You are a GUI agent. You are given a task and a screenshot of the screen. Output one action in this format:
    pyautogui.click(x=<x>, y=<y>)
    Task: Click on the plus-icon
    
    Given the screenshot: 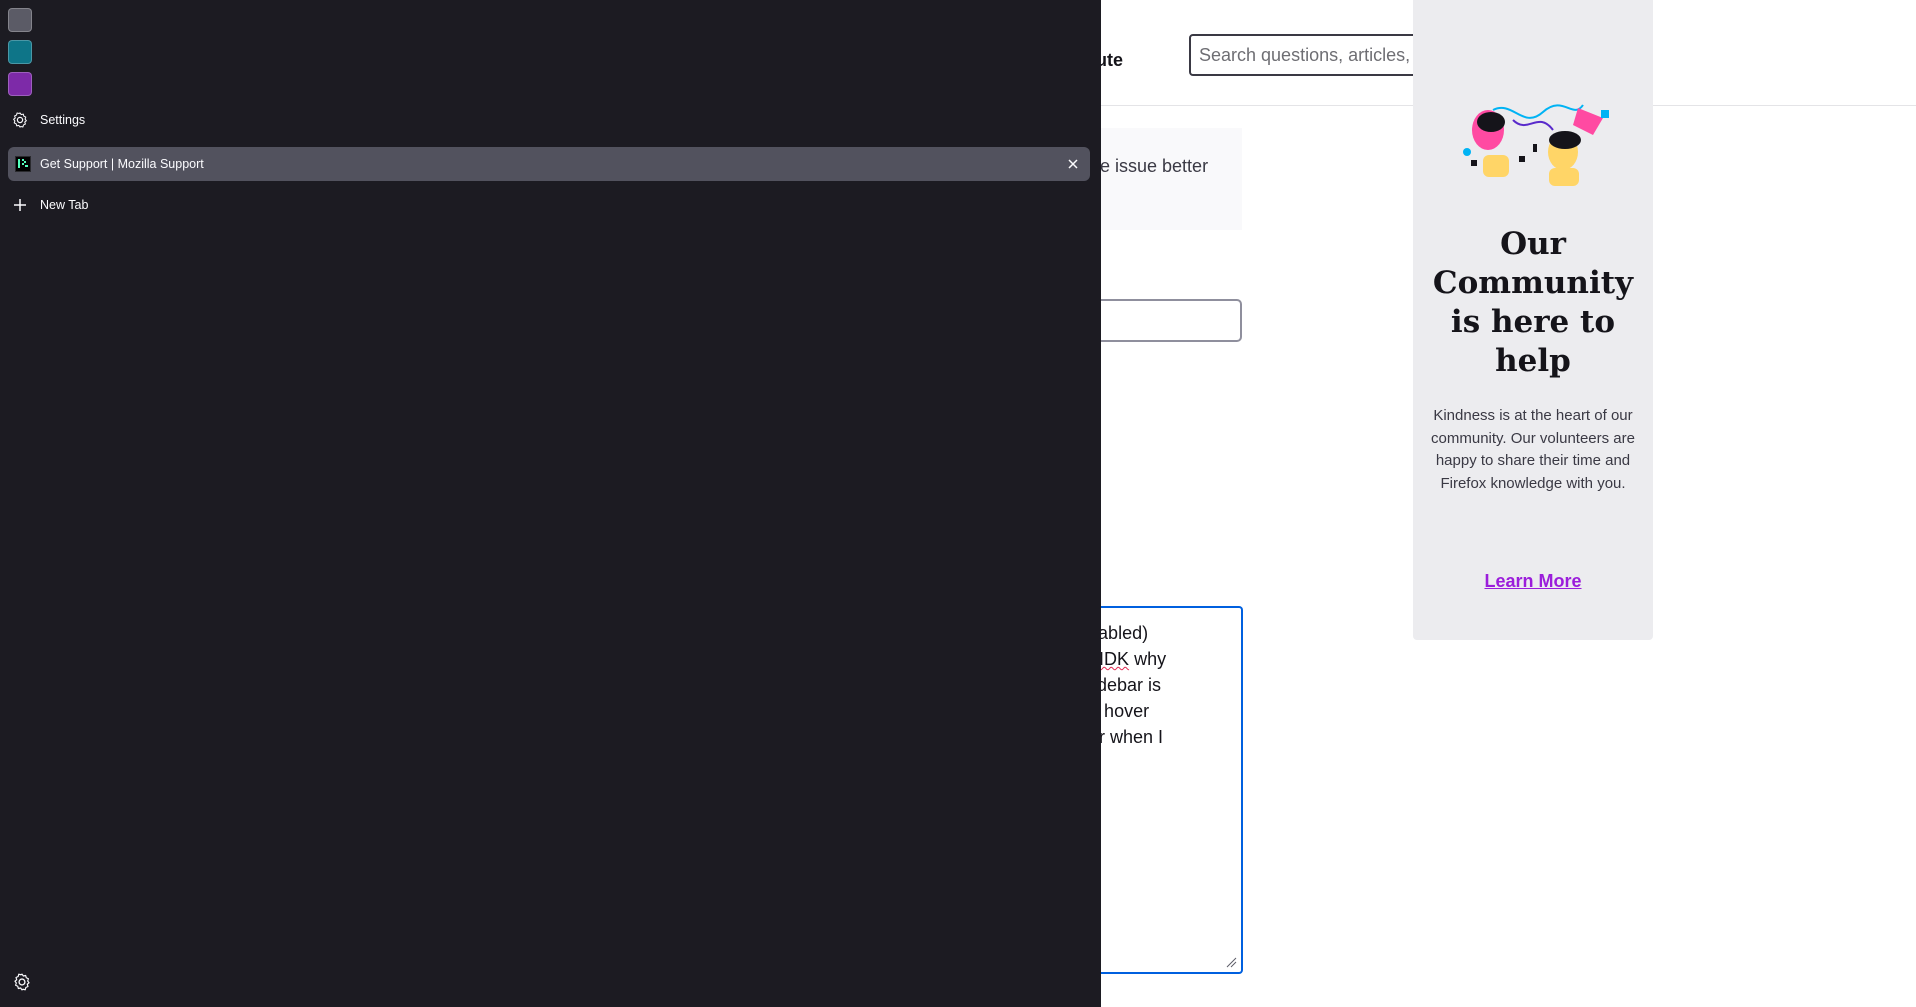 What is the action you would take?
    pyautogui.click(x=20, y=205)
    